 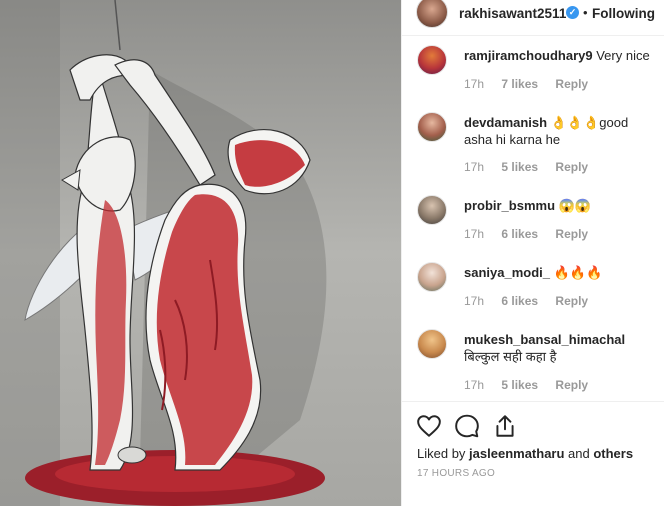 I want to click on likes-summary: Liked by jasleenmatharu and others, so click(x=525, y=453).